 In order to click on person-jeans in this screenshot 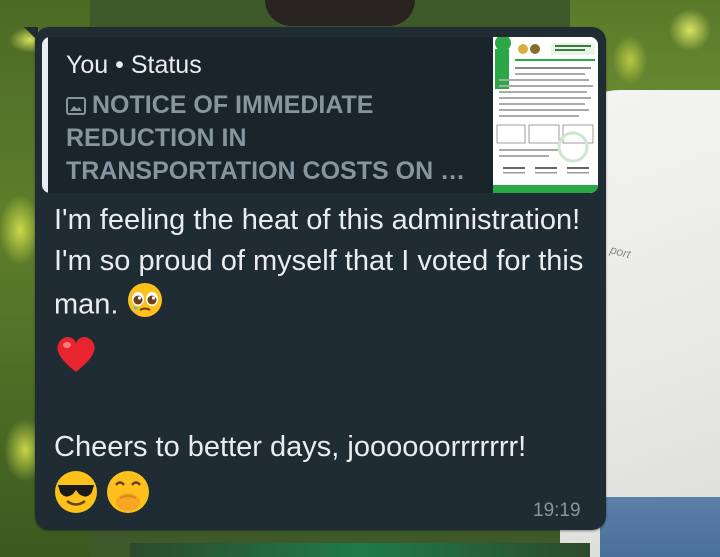, I will do `click(660, 527)`.